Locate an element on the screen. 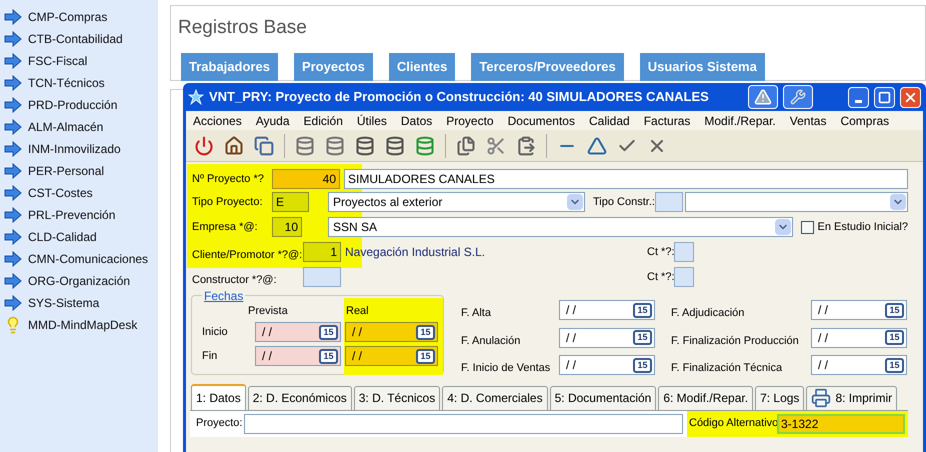 The width and height of the screenshot is (926, 452). sidebar-item: PER-Personal is located at coordinates (81, 171).